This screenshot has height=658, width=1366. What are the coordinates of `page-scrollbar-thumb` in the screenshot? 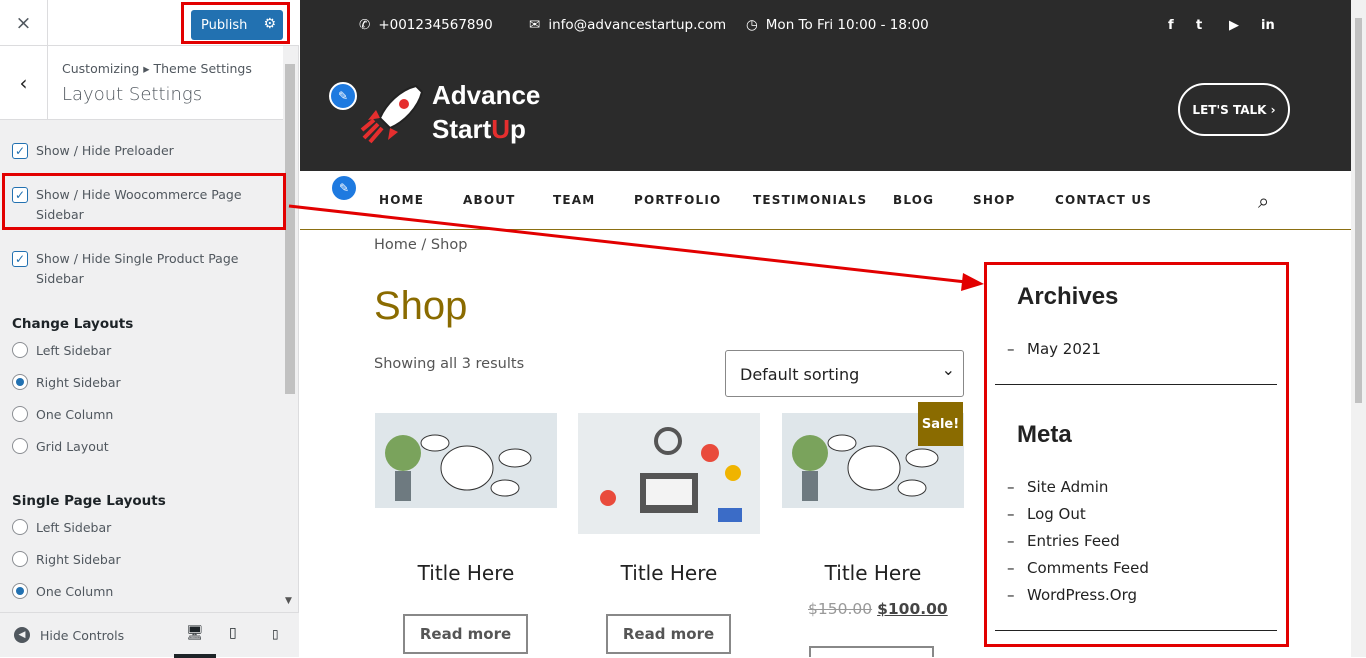 It's located at (1358, 210).